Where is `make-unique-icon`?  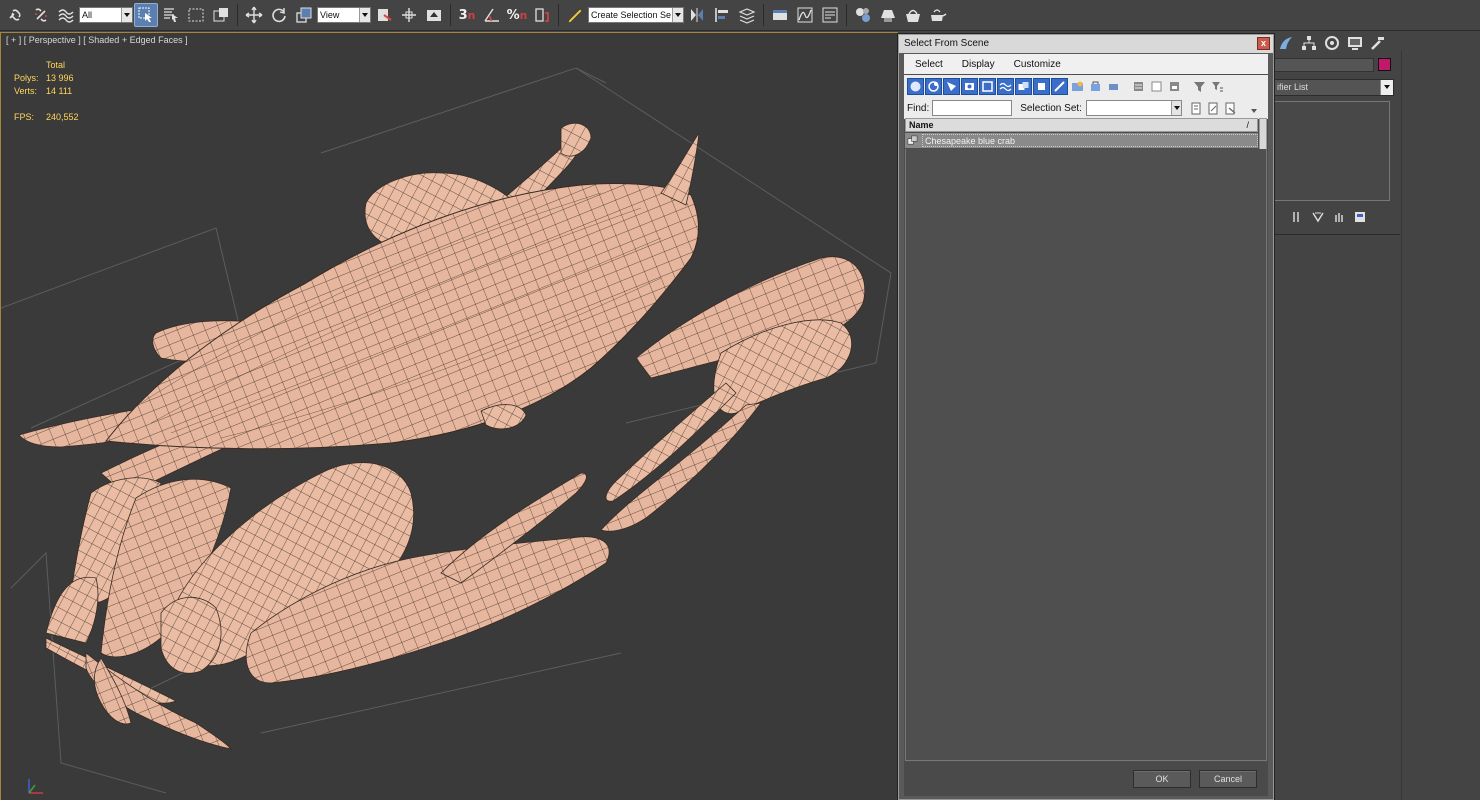
make-unique-icon is located at coordinates (1339, 217).